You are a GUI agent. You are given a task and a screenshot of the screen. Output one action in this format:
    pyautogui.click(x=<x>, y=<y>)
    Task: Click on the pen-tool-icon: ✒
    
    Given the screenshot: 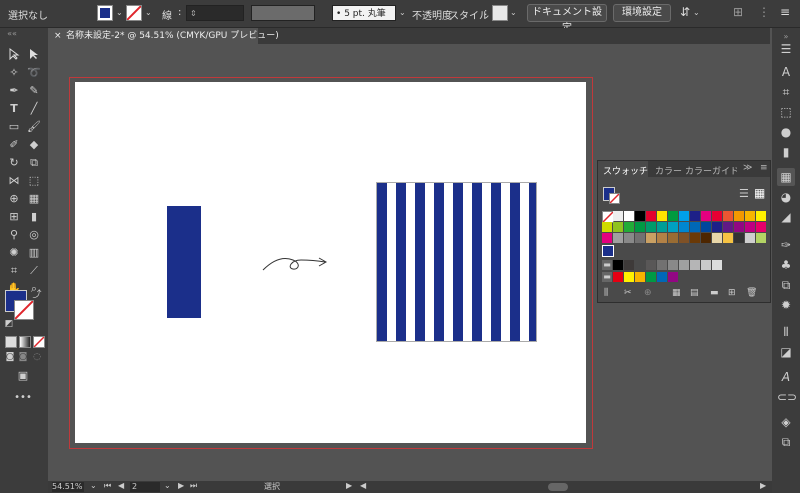 What is the action you would take?
    pyautogui.click(x=14, y=90)
    